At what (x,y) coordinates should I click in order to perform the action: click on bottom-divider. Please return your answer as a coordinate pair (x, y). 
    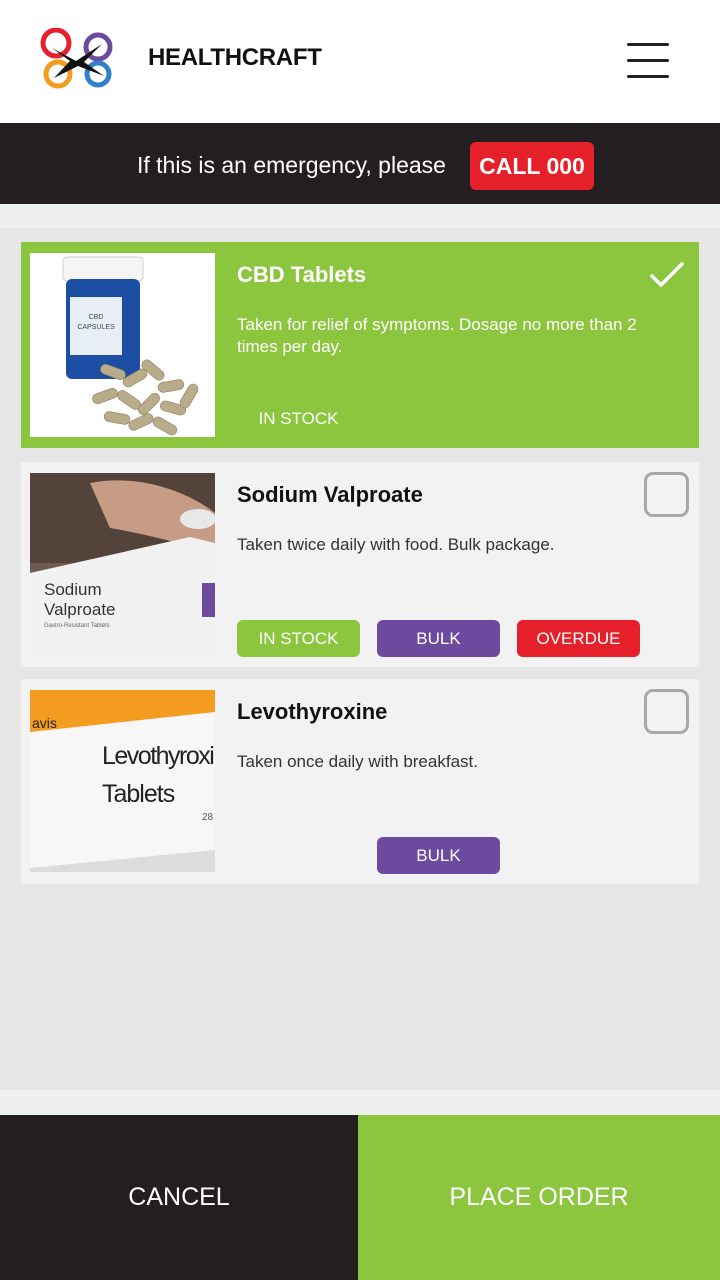
    Looking at the image, I should click on (360, 1102).